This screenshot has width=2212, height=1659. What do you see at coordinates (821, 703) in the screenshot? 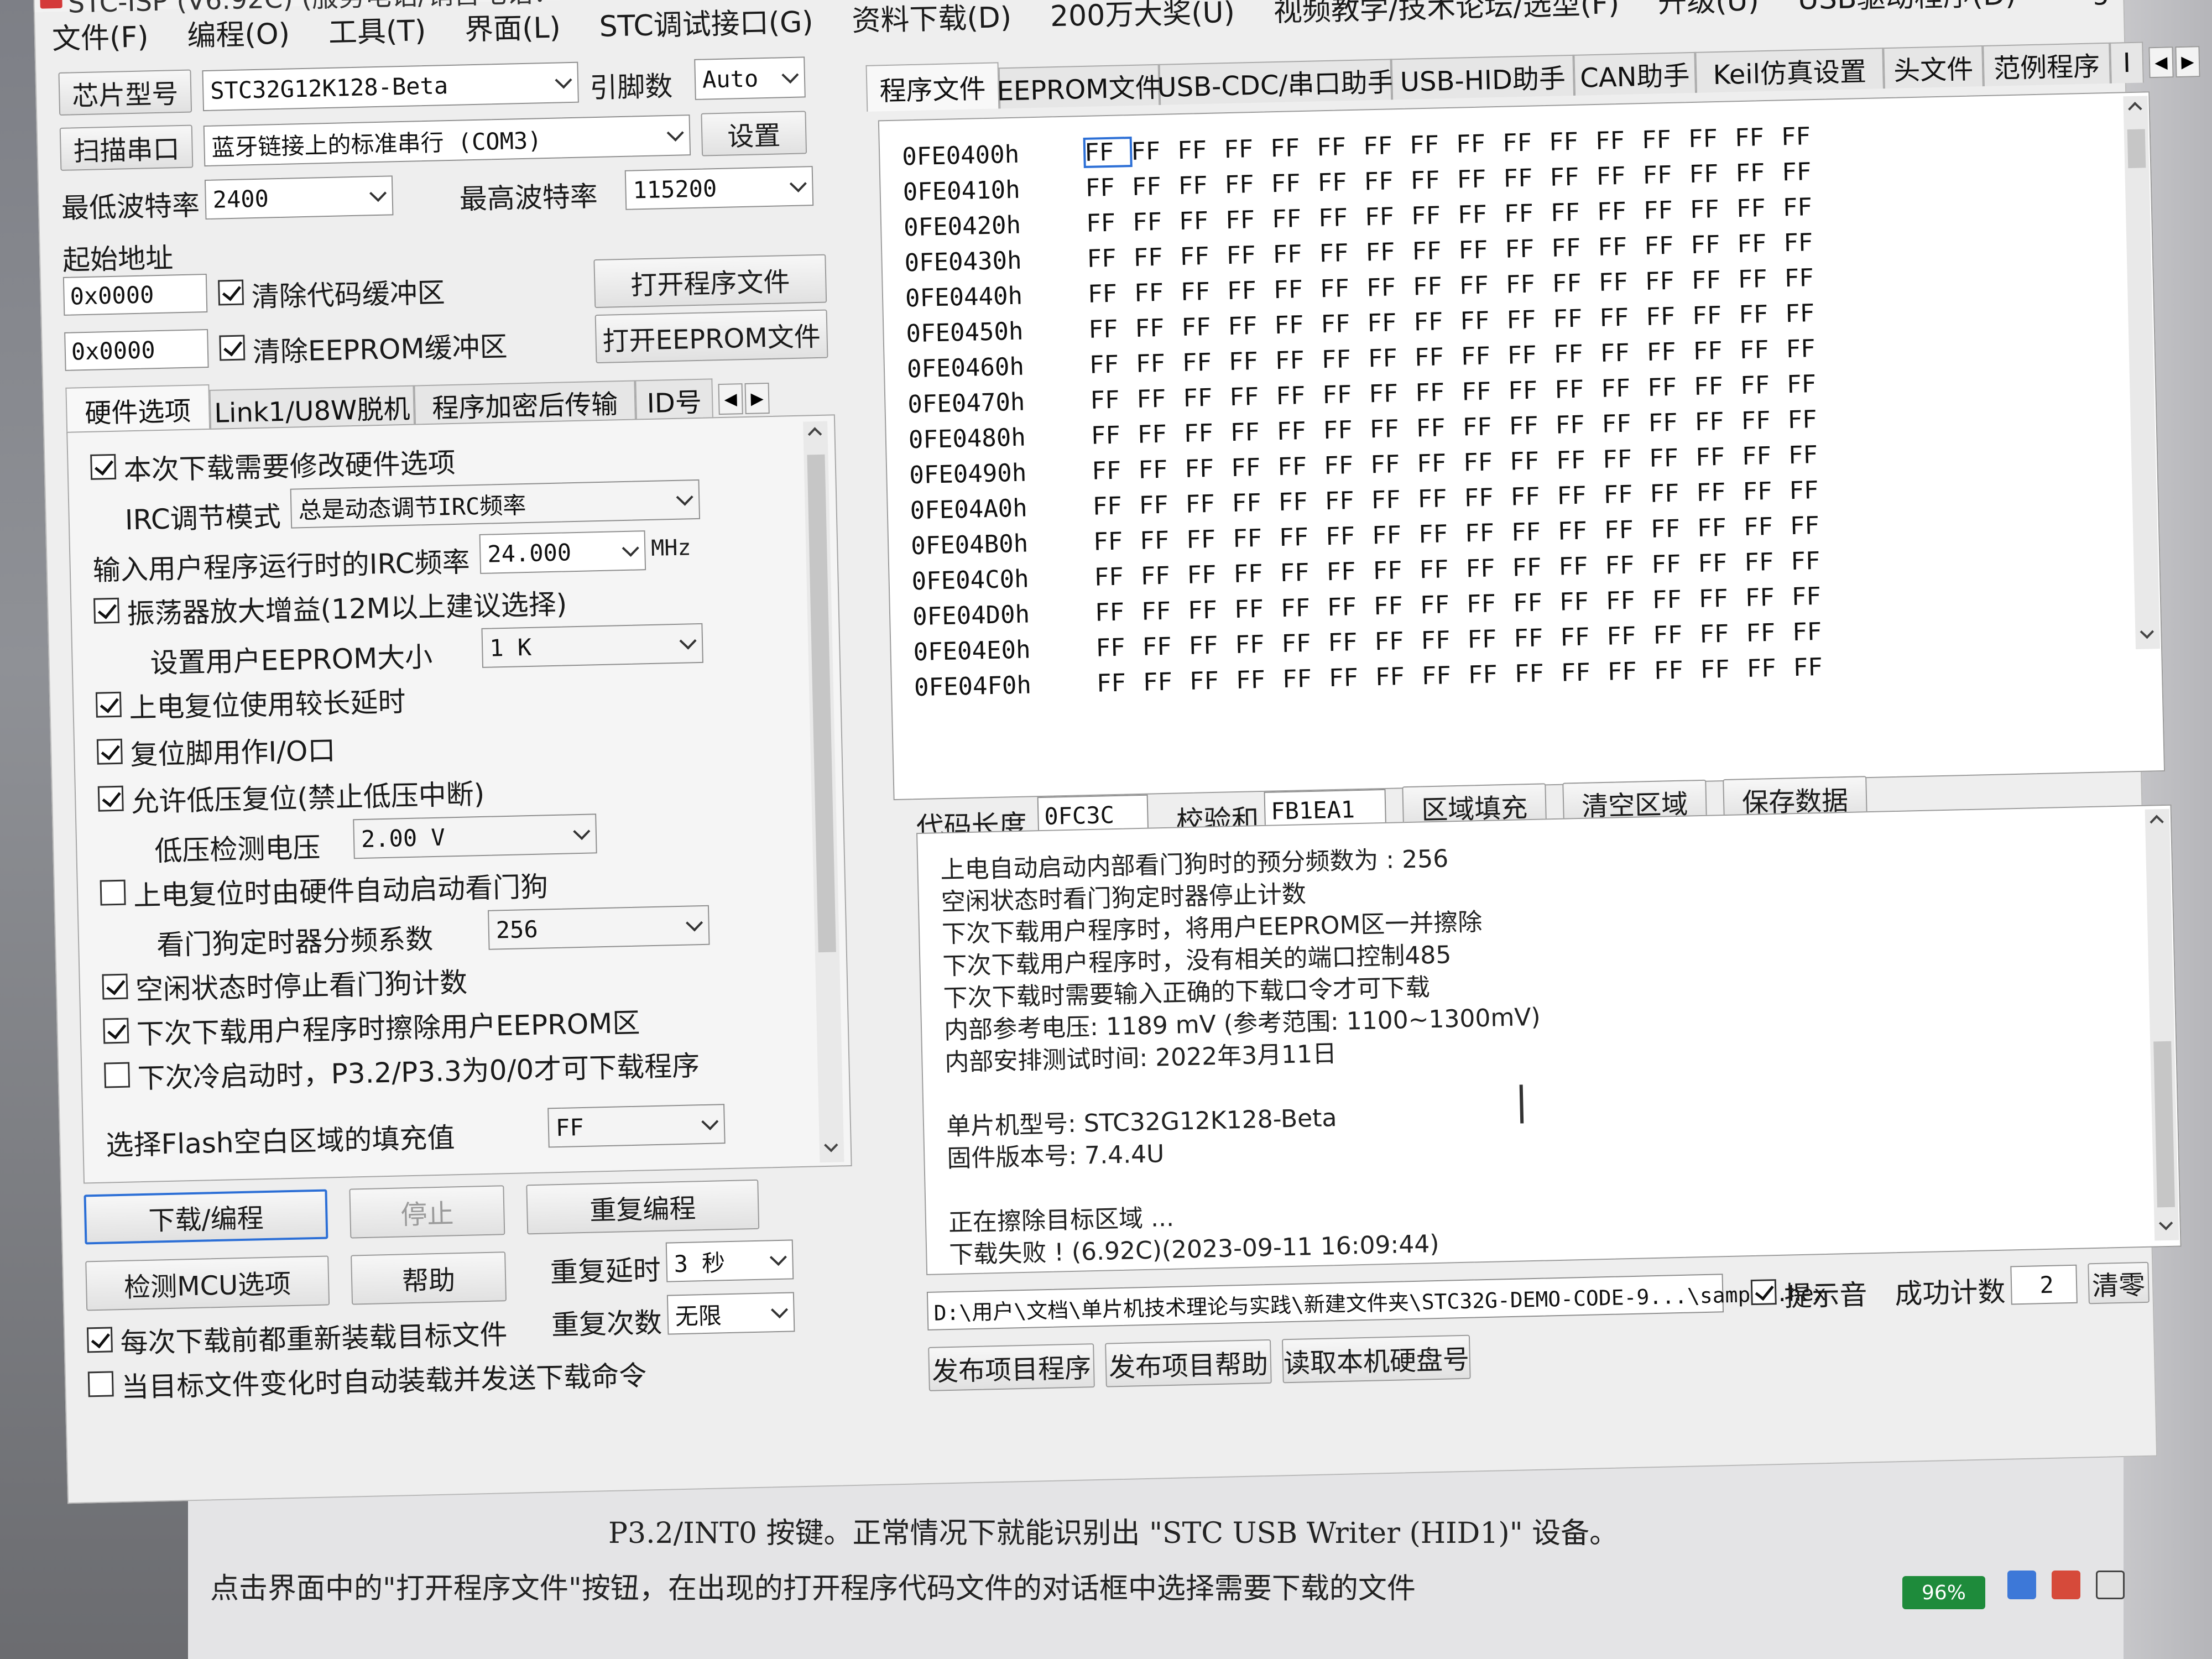
I see `scrollbar-thumb` at bounding box center [821, 703].